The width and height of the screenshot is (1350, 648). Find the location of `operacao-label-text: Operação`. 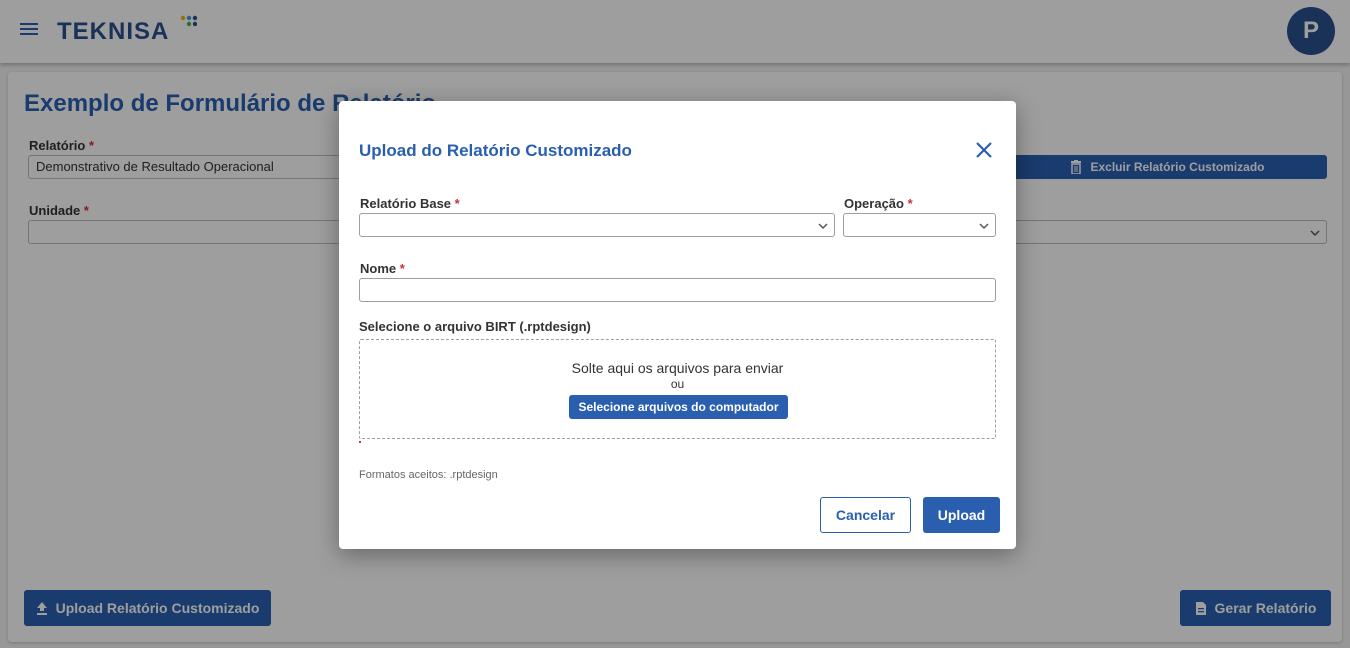

operacao-label-text: Operação is located at coordinates (874, 203).